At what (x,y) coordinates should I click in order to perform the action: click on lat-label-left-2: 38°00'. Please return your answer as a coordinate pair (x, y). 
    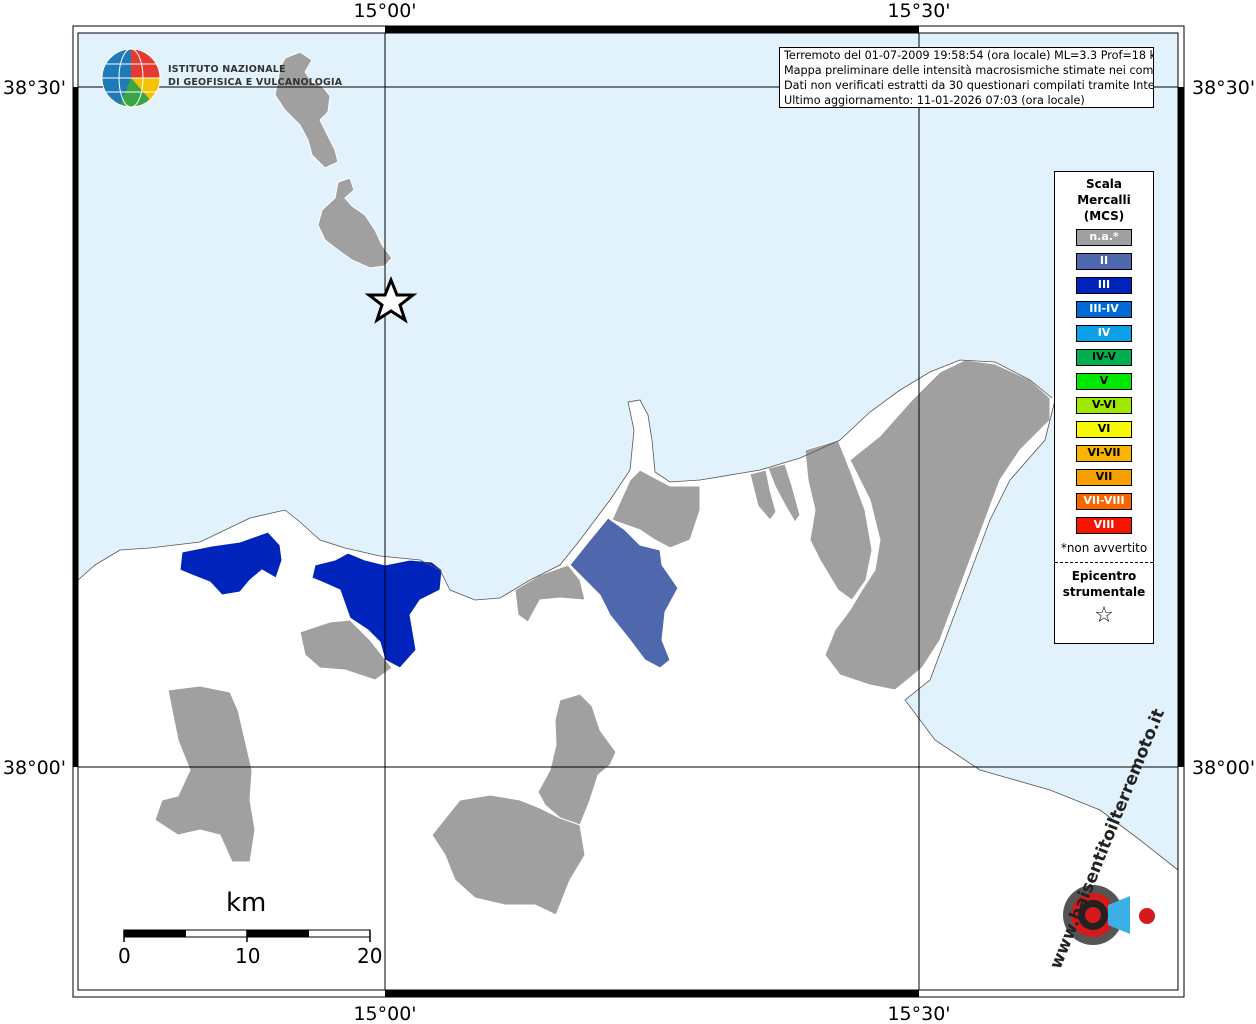
    Looking at the image, I should click on (34, 768).